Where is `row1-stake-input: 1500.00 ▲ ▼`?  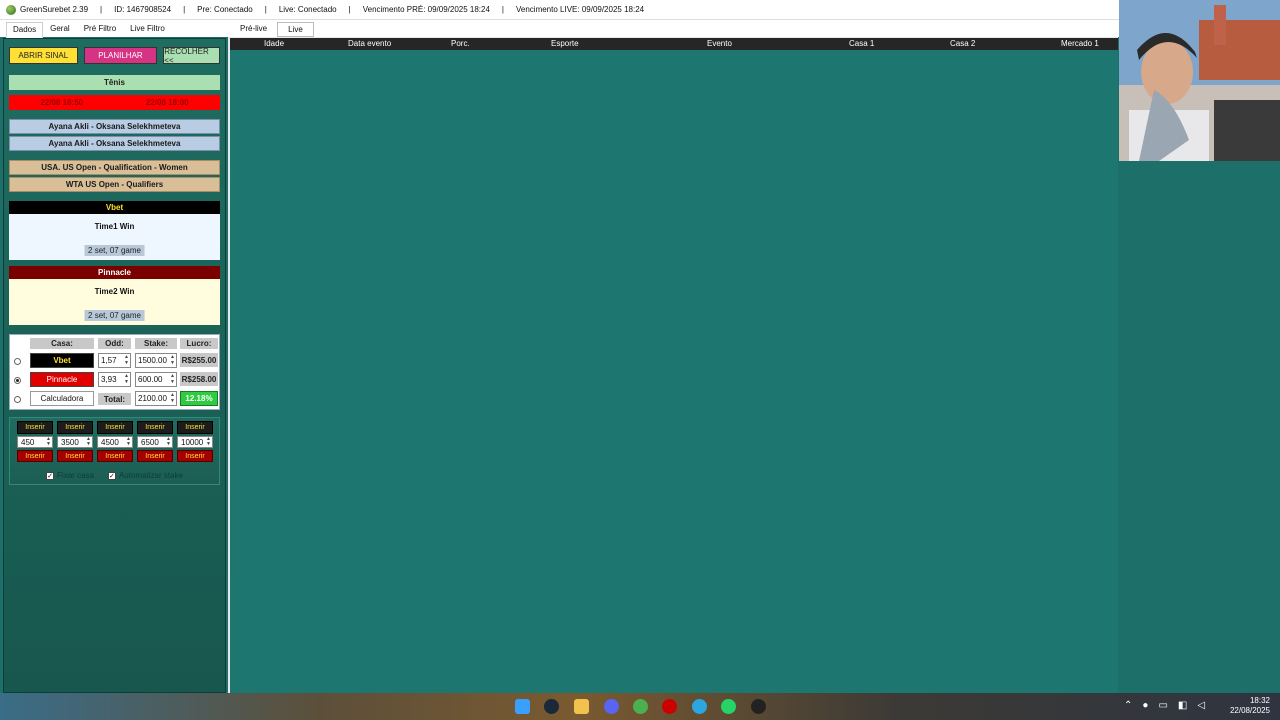 row1-stake-input: 1500.00 ▲ ▼ is located at coordinates (156, 360).